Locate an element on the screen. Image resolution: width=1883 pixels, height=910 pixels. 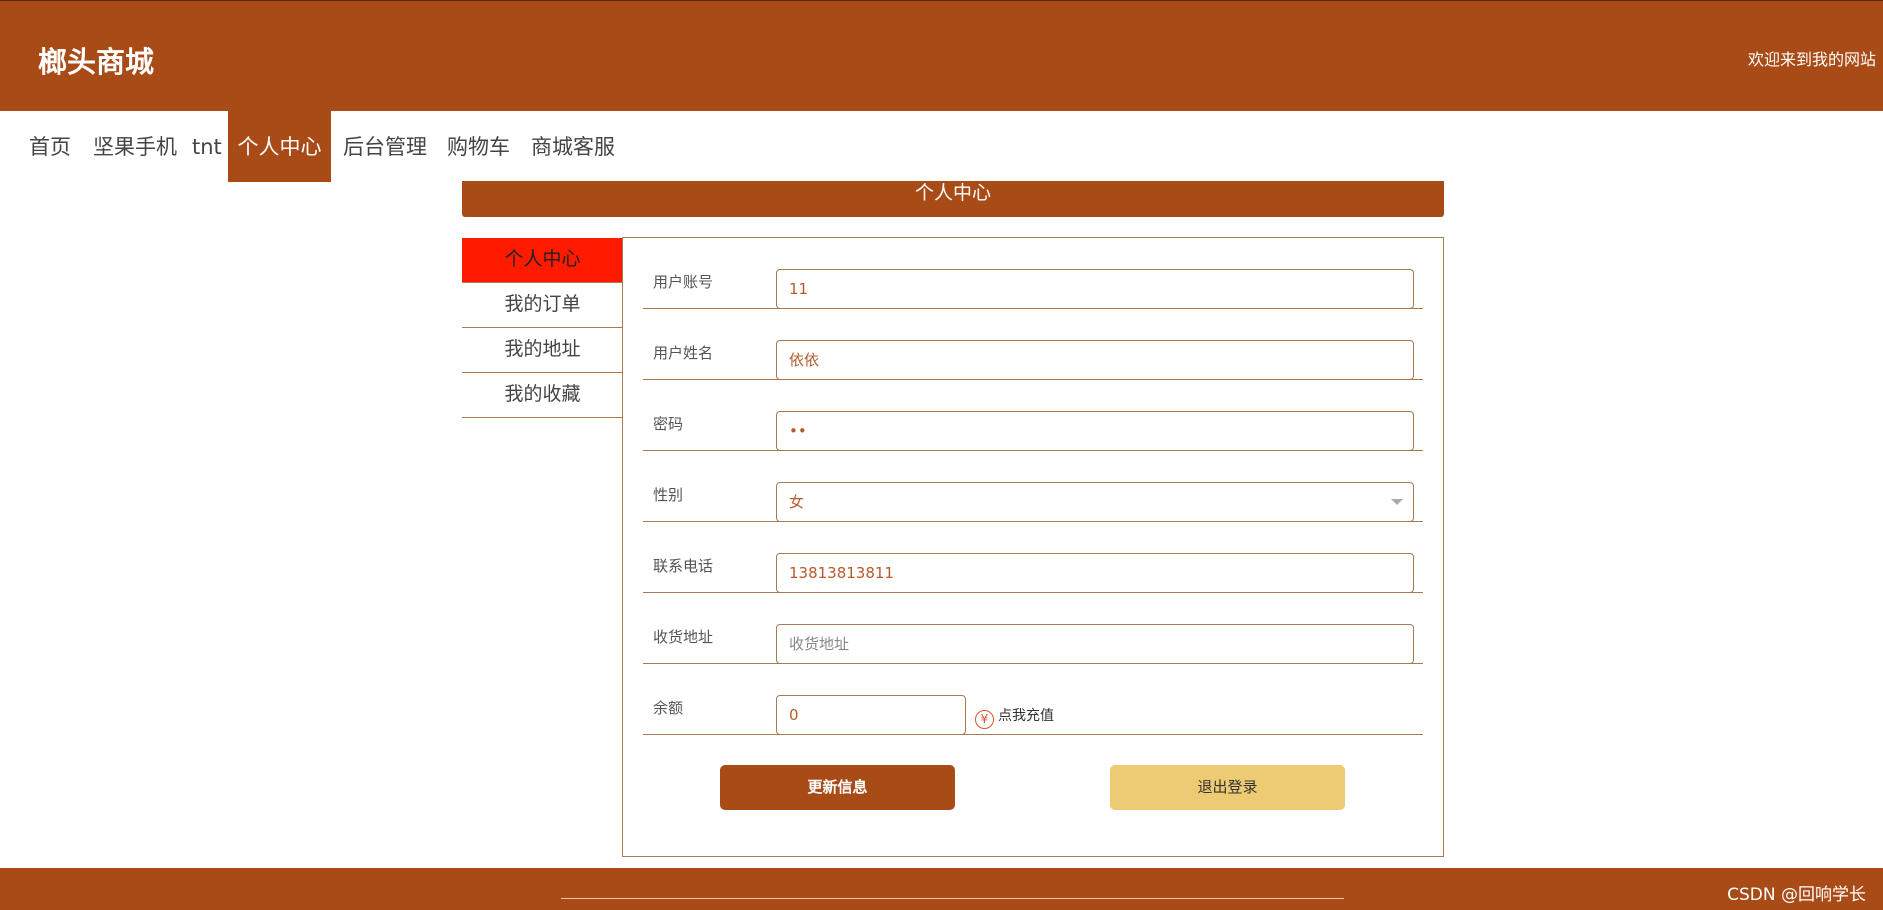
form-row-phone: 联系电话 13813813811 is located at coordinates (1033, 557).